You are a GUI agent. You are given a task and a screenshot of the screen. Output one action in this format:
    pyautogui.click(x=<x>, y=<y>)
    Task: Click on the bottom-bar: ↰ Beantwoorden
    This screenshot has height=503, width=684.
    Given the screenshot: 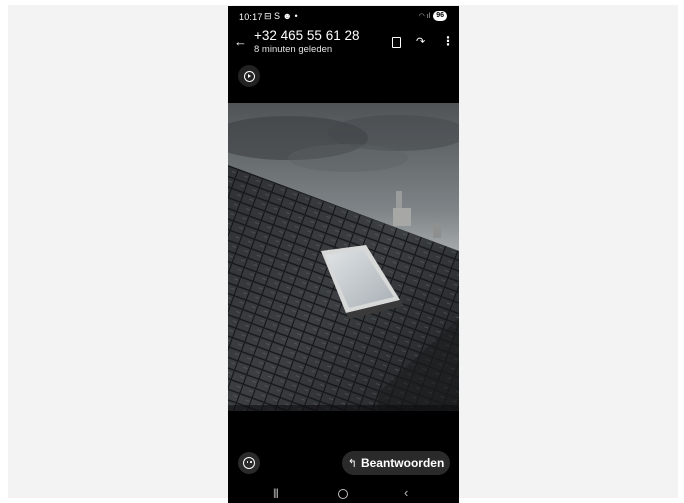 What is the action you would take?
    pyautogui.click(x=343, y=463)
    